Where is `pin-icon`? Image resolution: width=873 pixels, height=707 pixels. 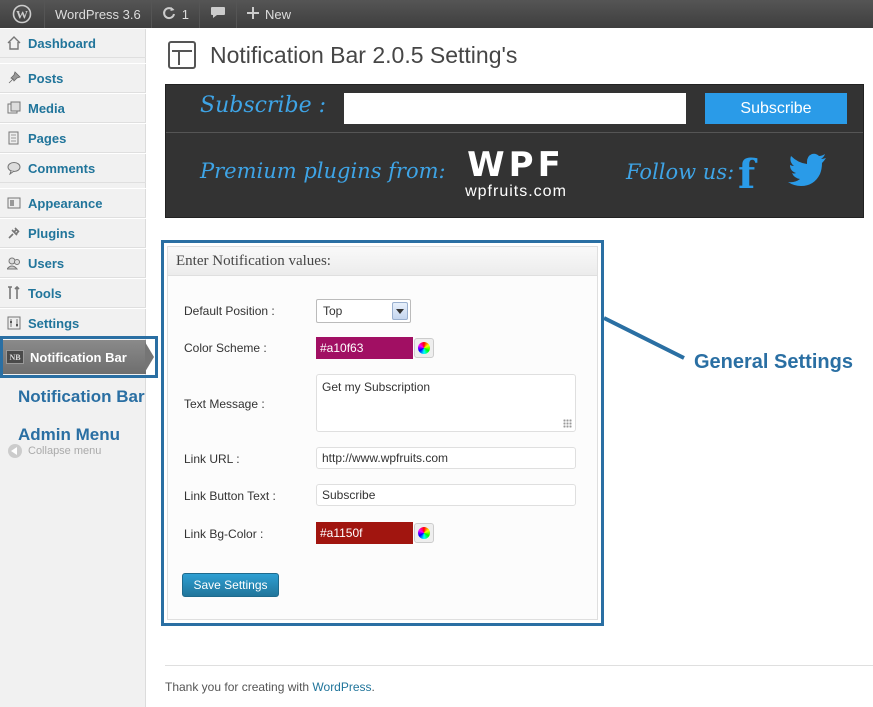 pin-icon is located at coordinates (14, 78).